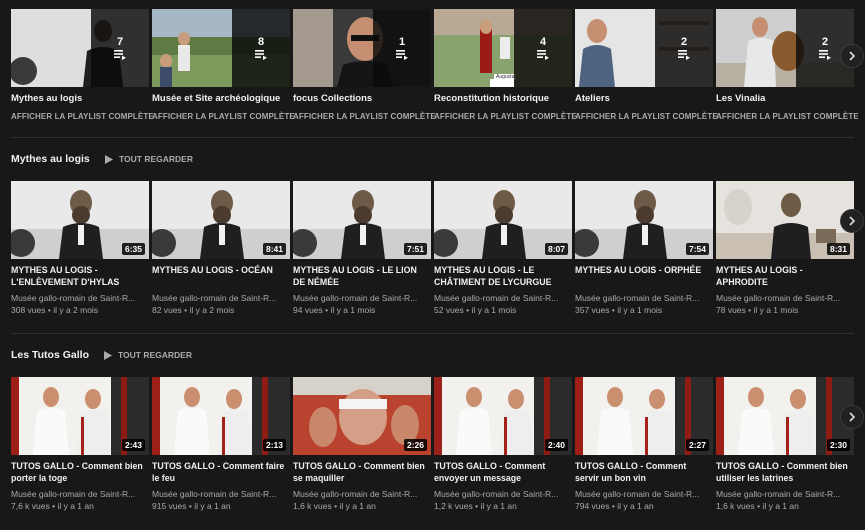 This screenshot has height=530, width=865. I want to click on video-thumbnail: 8:07, so click(503, 220).